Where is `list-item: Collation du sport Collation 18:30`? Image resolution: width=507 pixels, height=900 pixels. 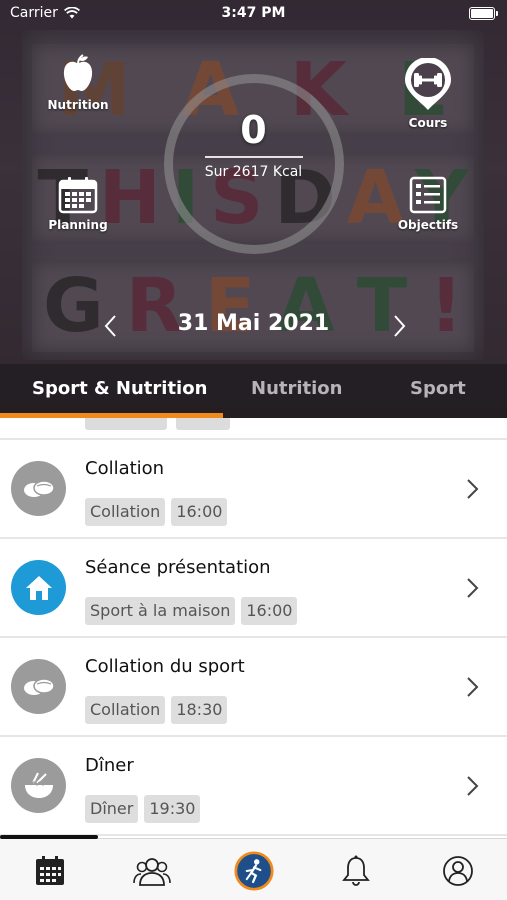 list-item: Collation du sport Collation 18:30 is located at coordinates (253, 687).